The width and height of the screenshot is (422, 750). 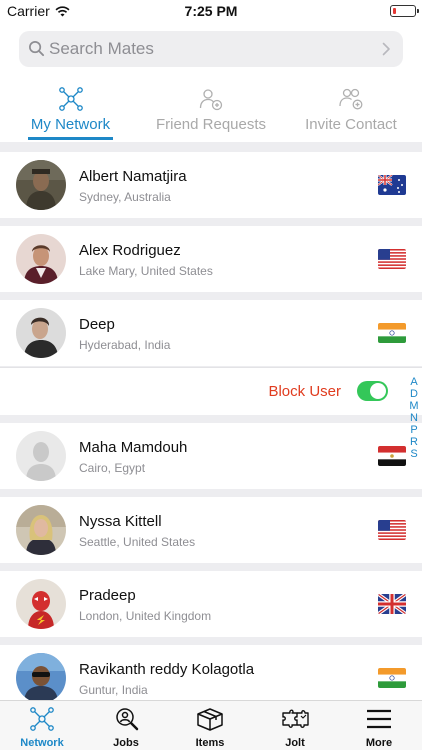 What do you see at coordinates (120, 521) in the screenshot?
I see `mate-name: Nyssa Kittell` at bounding box center [120, 521].